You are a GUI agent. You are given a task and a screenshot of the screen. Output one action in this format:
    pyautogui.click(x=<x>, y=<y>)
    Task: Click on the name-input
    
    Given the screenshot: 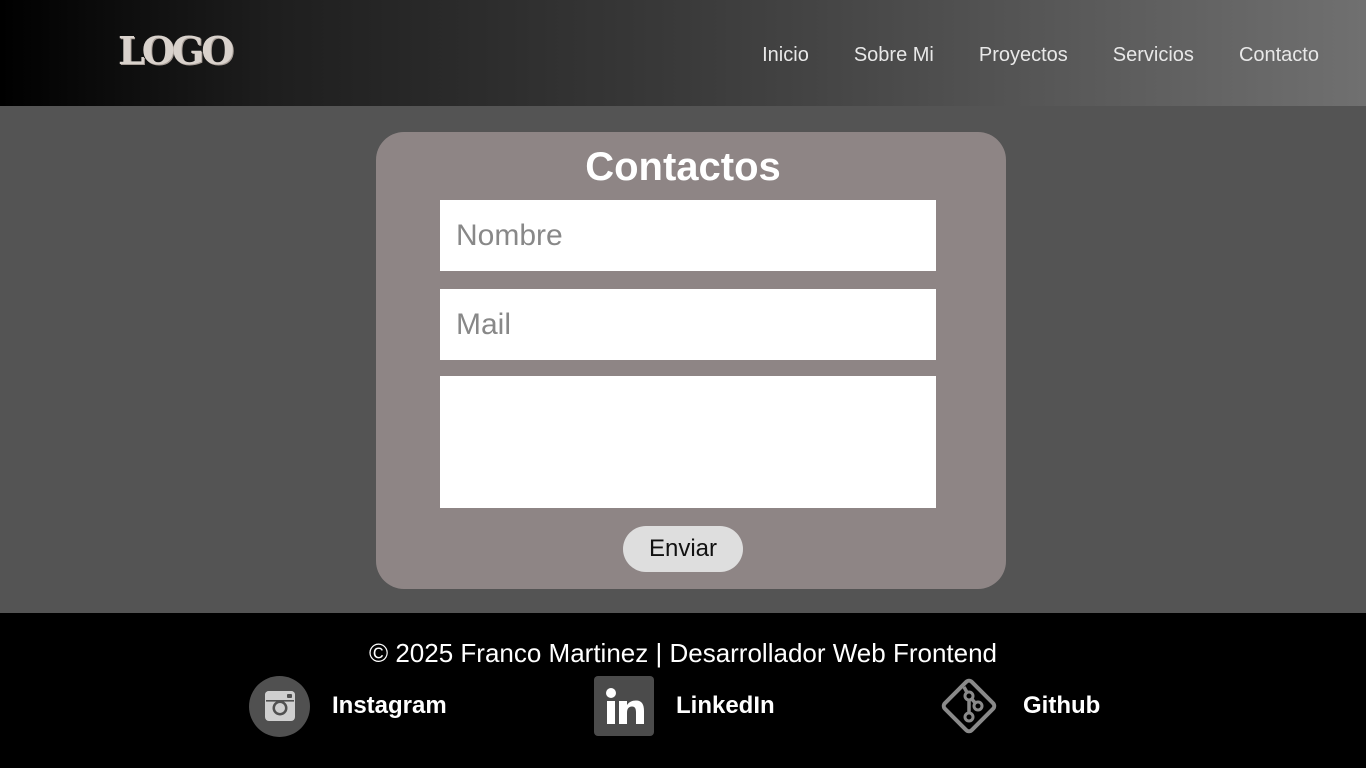 What is the action you would take?
    pyautogui.click(x=688, y=235)
    